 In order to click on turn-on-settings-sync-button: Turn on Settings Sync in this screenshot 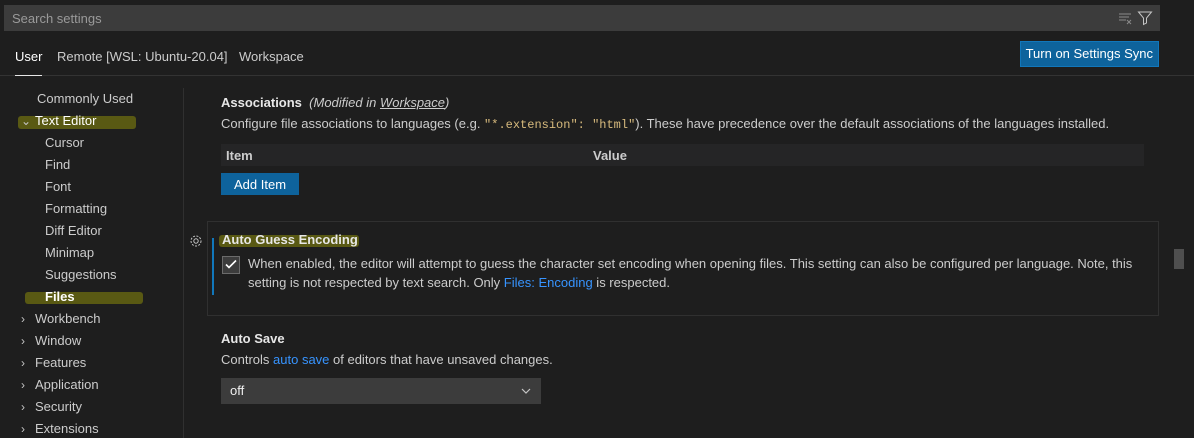, I will do `click(1089, 54)`.